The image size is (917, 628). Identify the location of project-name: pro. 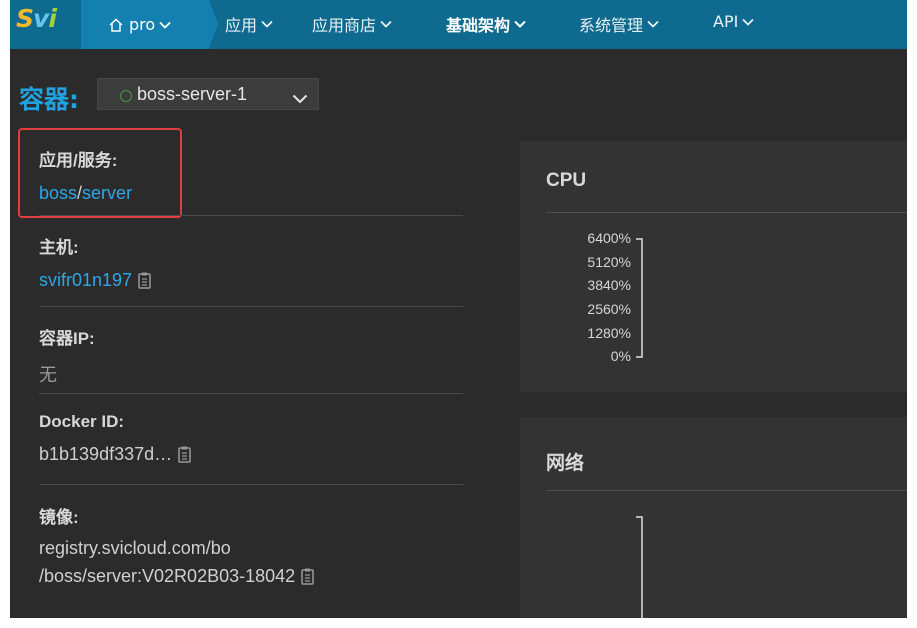
(142, 24).